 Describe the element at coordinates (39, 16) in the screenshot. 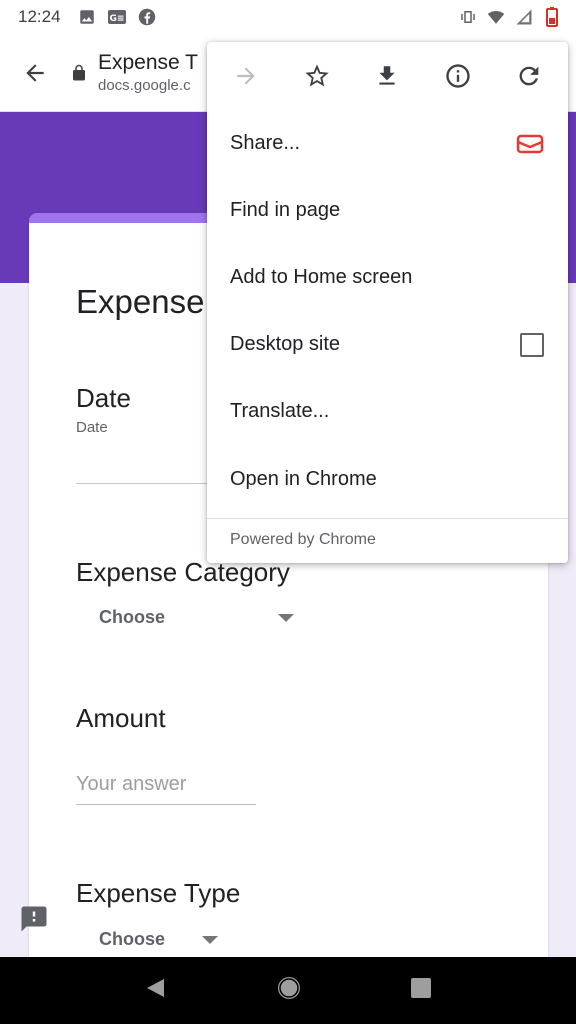

I see `status-time: 12:24` at that location.